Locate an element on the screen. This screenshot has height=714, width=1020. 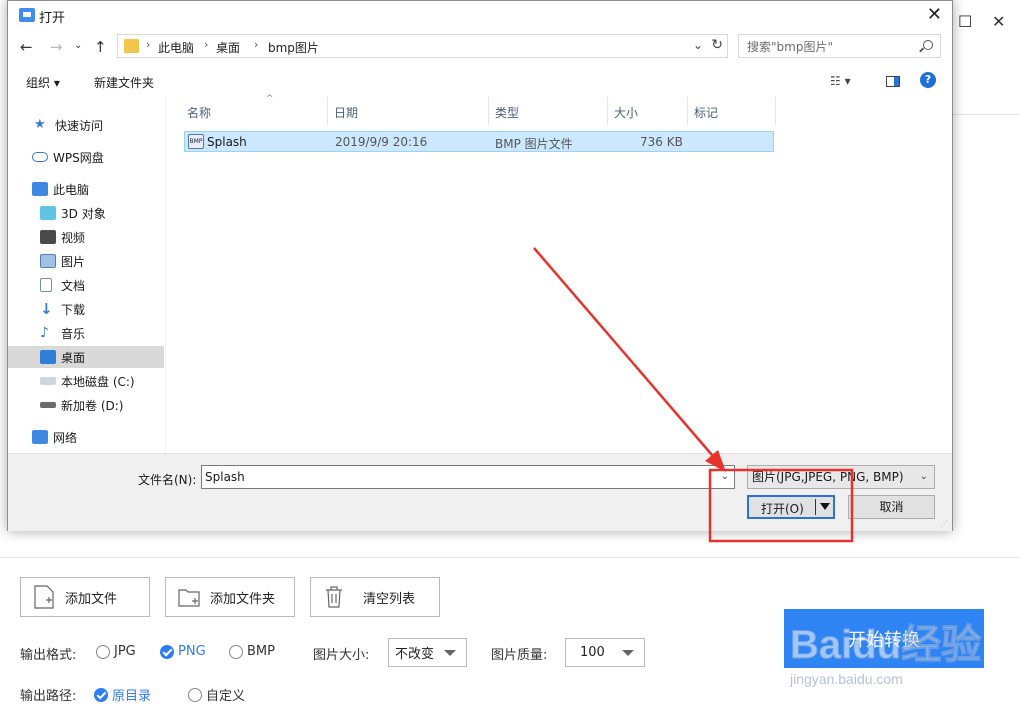
sidebar-item-label: 此电脑 is located at coordinates (71, 189).